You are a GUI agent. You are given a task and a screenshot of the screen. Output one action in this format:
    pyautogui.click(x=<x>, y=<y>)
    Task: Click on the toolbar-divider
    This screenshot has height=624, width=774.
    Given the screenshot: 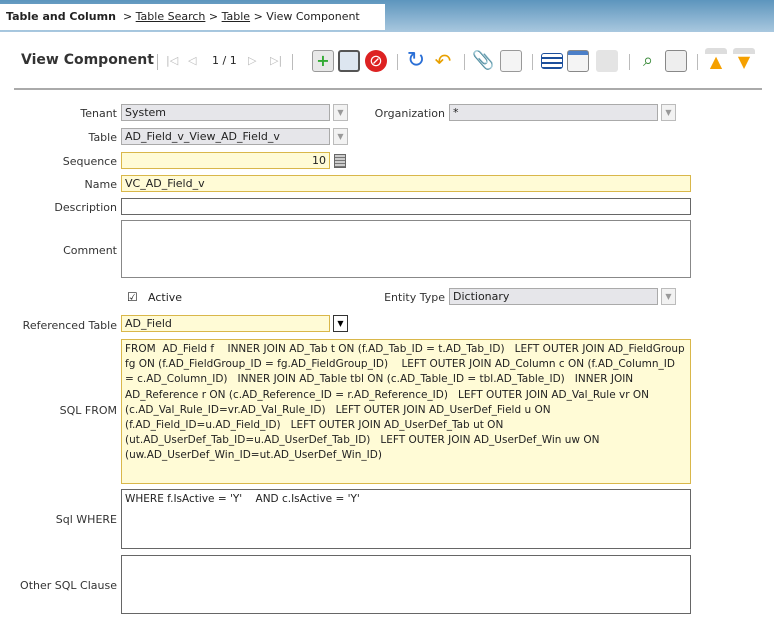 What is the action you would take?
    pyautogui.click(x=388, y=89)
    